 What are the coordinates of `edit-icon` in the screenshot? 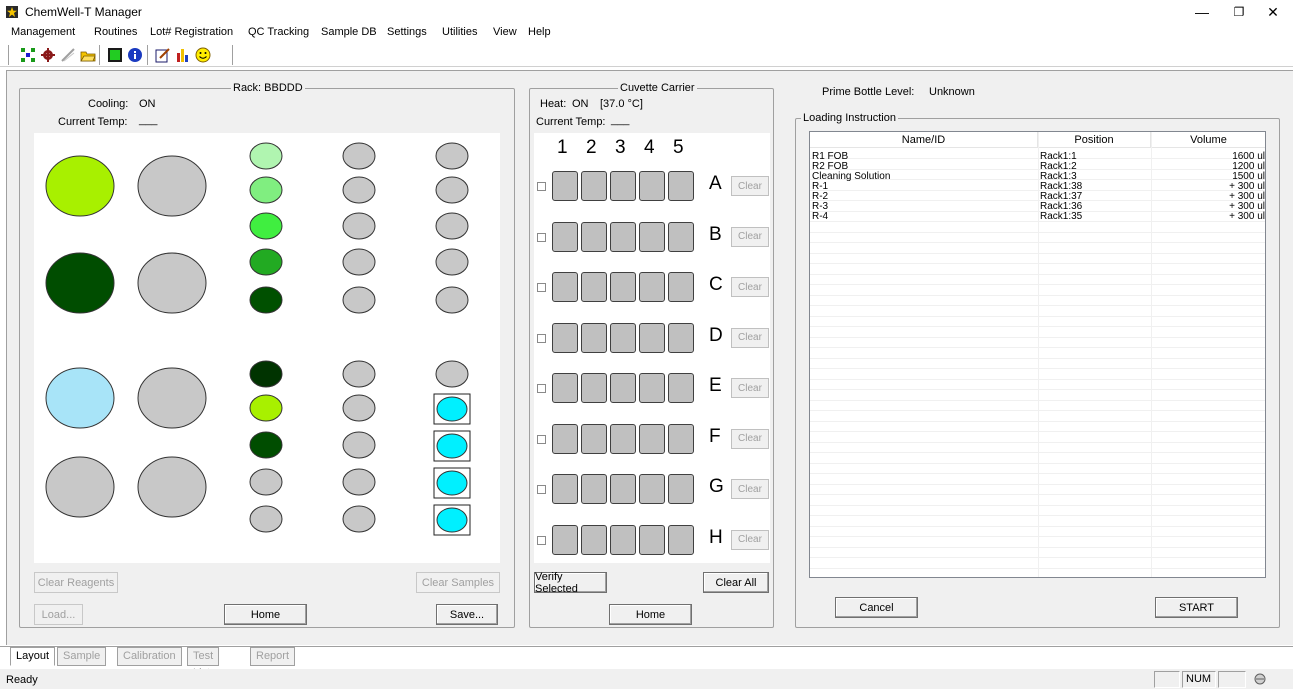 It's located at (163, 55).